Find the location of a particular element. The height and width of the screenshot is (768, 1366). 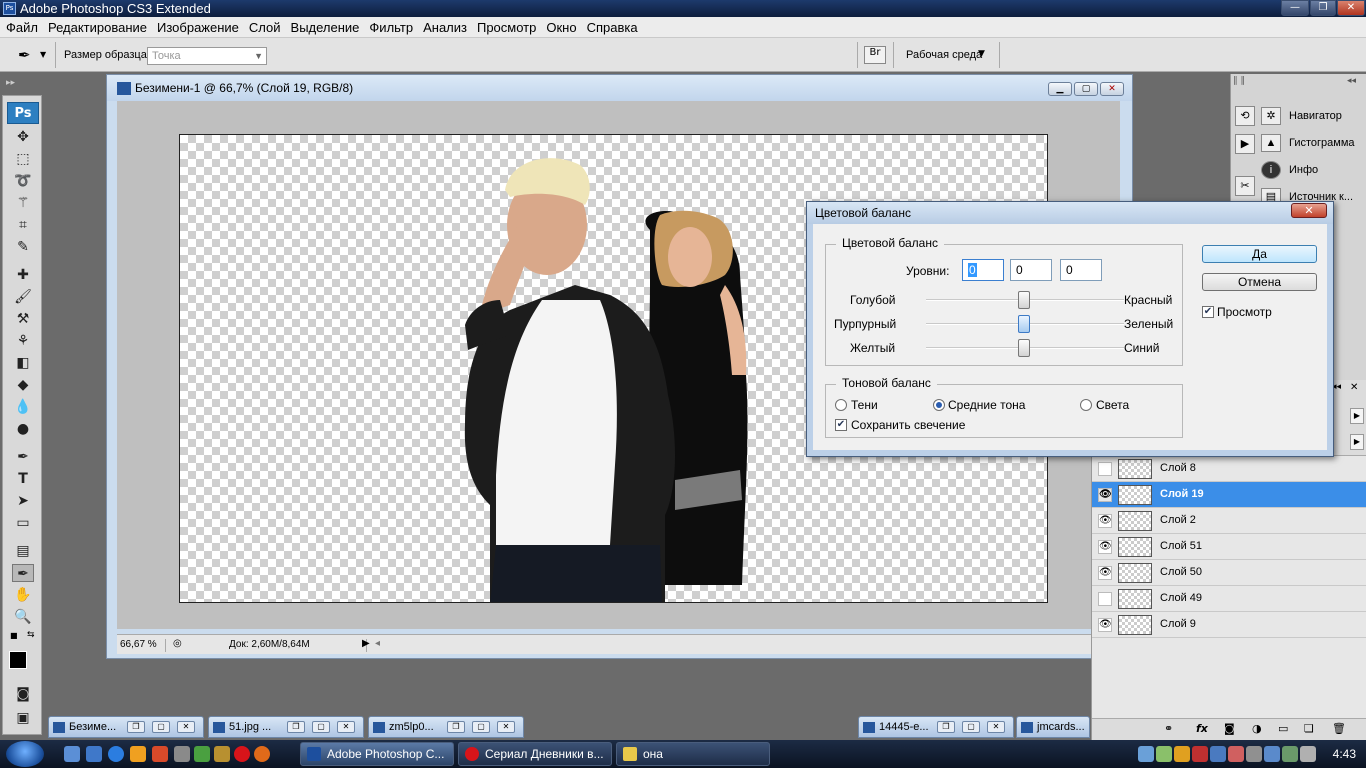

hand-tool-icon: ✋ is located at coordinates (23, 595).